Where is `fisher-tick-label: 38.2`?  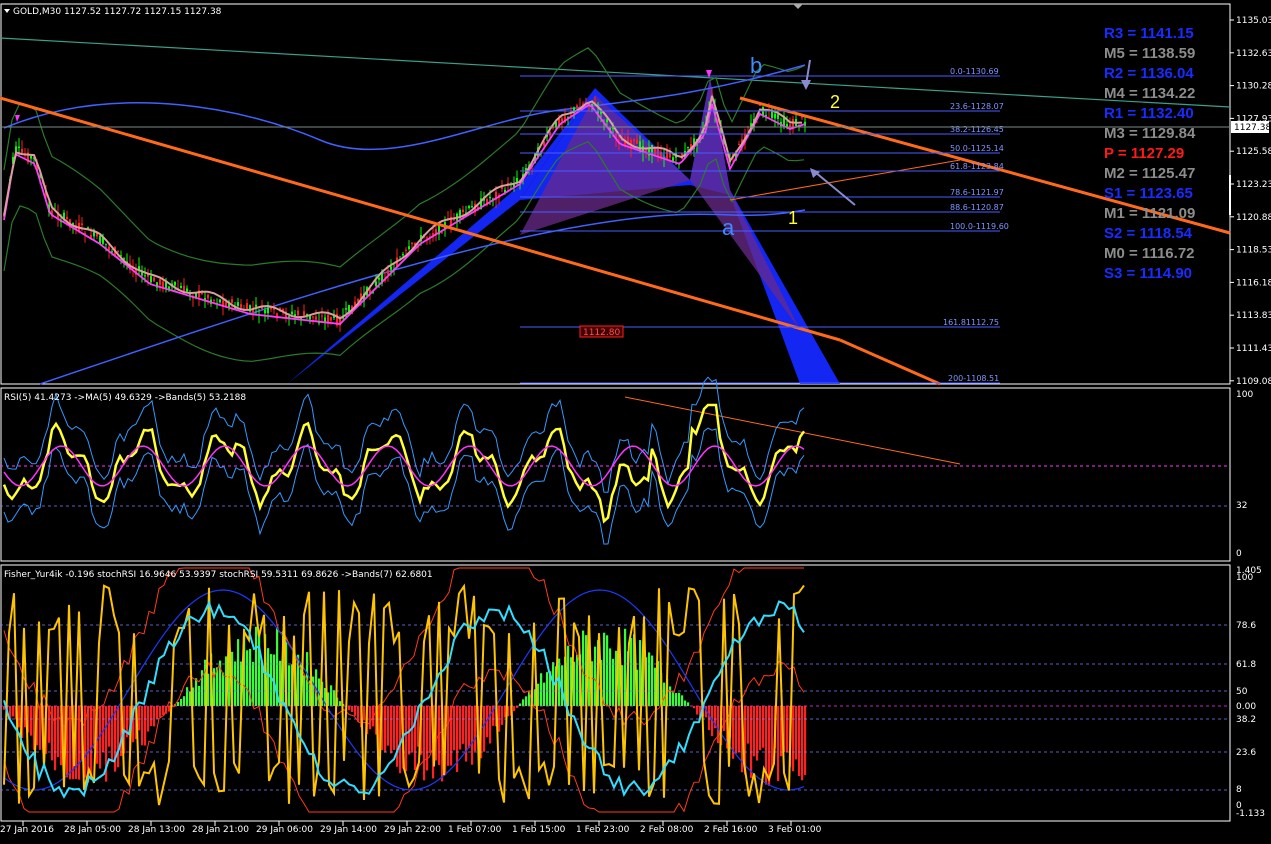
fisher-tick-label: 38.2 is located at coordinates (1246, 720).